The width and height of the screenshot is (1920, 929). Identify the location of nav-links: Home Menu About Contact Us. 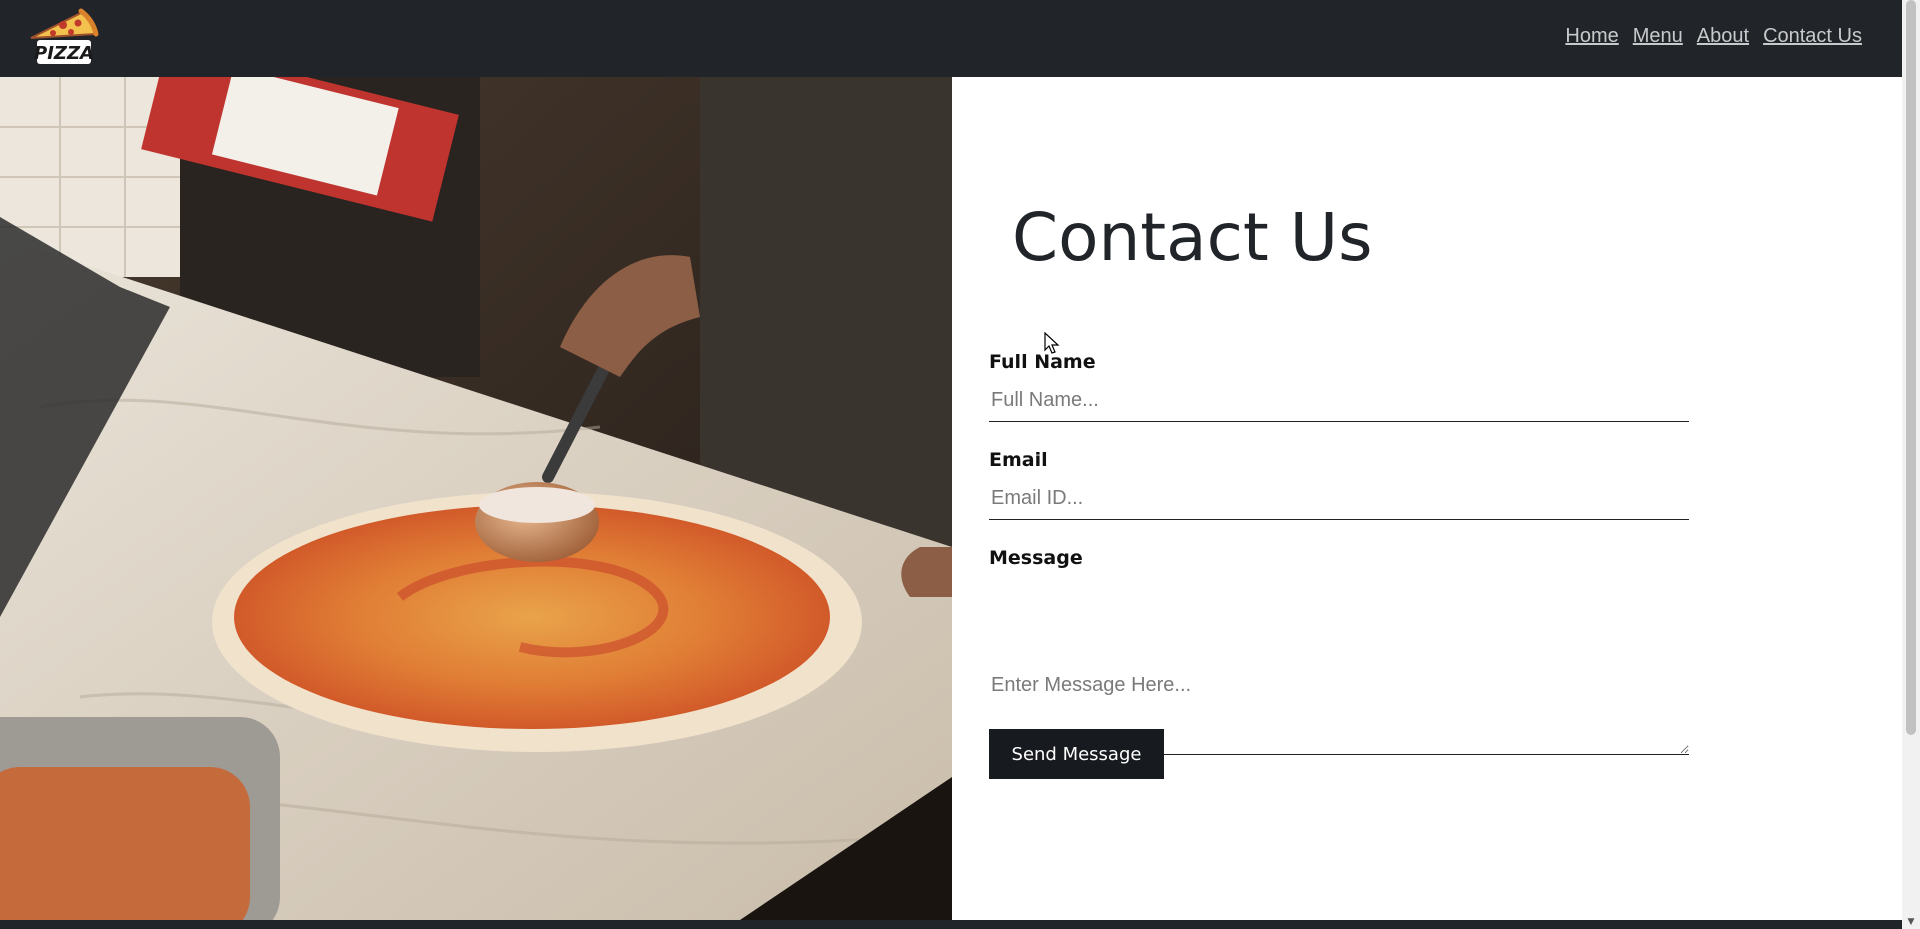
(1713, 36).